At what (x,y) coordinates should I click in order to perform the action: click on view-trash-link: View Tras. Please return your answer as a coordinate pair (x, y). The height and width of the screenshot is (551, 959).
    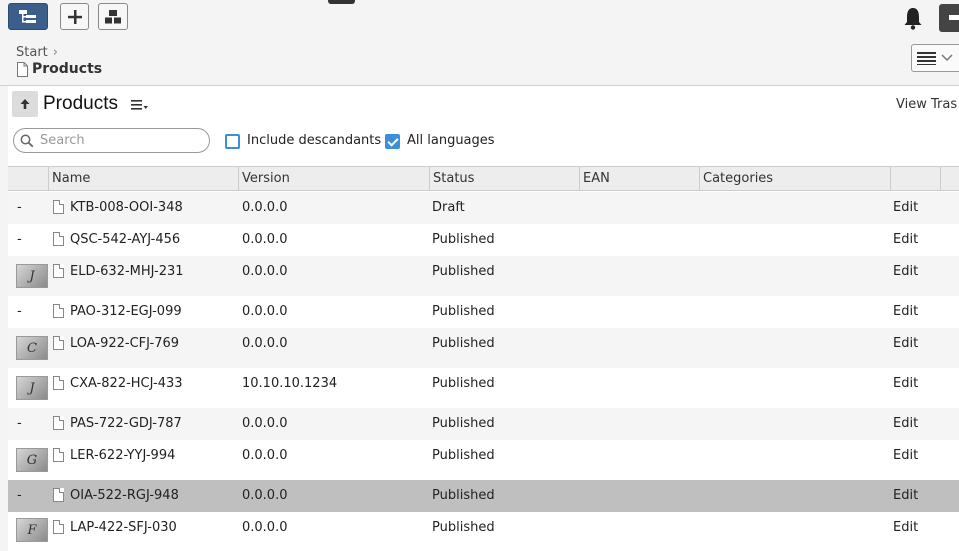
    Looking at the image, I should click on (926, 104).